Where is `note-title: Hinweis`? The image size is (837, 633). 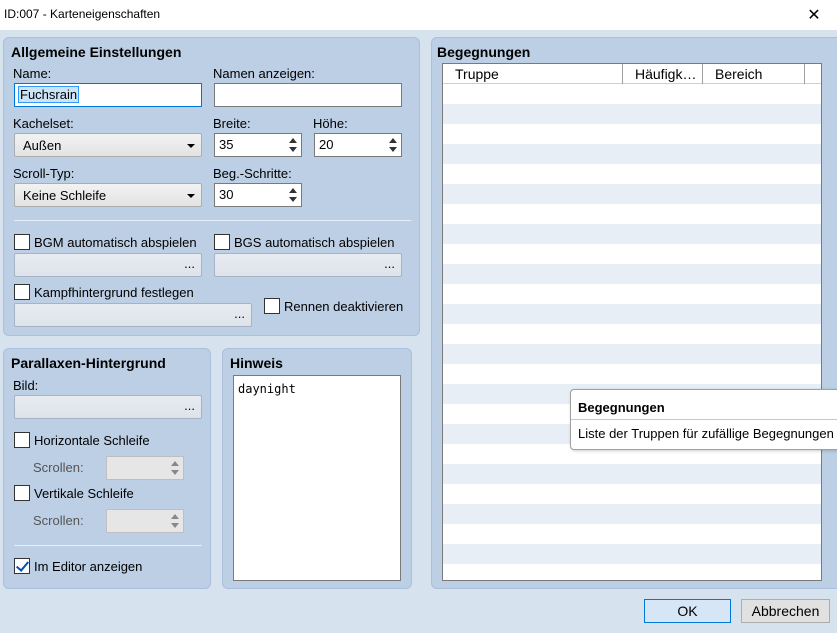 note-title: Hinweis is located at coordinates (256, 363).